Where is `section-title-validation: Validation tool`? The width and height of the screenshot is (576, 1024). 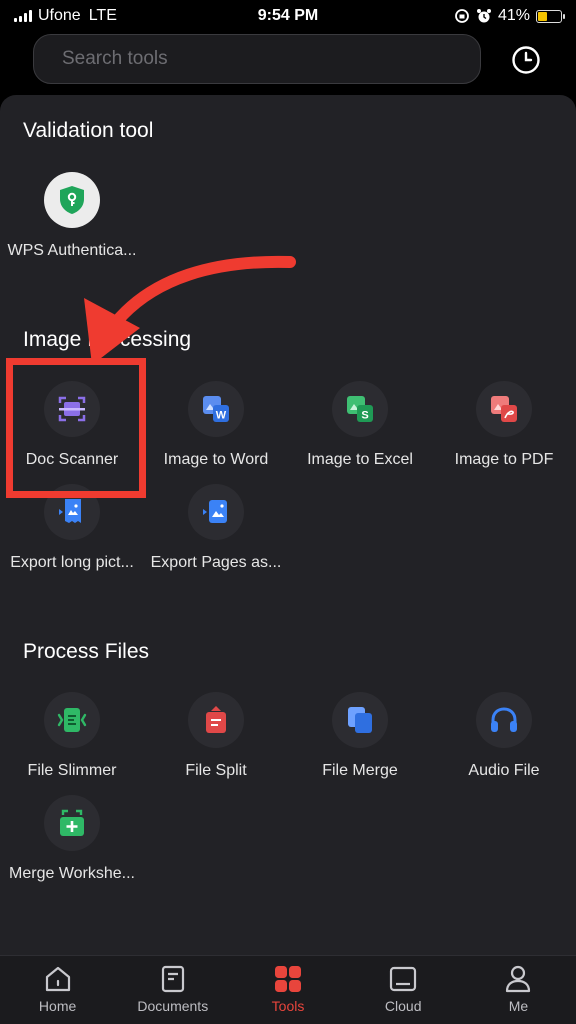
section-title-validation: Validation tool is located at coordinates (88, 130).